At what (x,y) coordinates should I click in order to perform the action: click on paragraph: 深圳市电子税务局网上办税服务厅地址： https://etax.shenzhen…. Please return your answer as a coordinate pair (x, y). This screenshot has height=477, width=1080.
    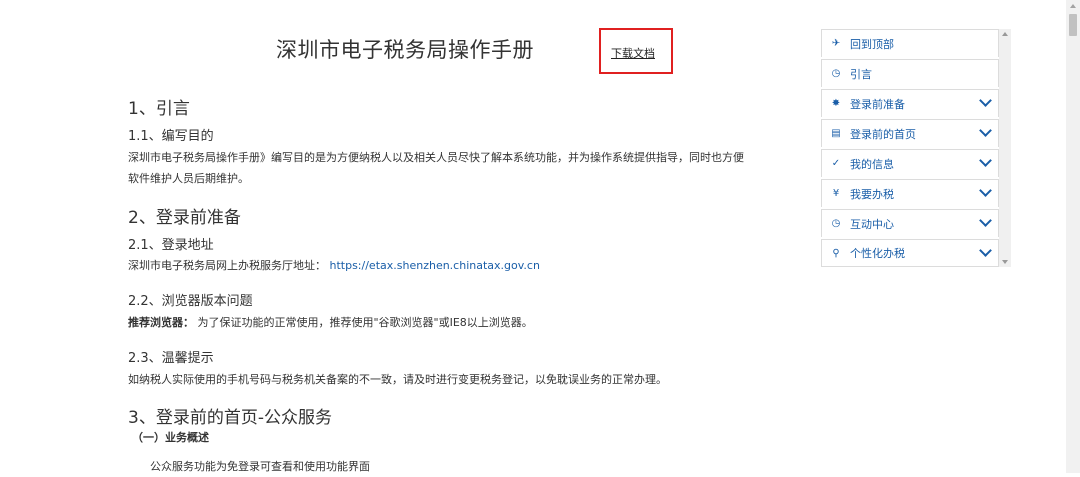
    Looking at the image, I should click on (334, 265).